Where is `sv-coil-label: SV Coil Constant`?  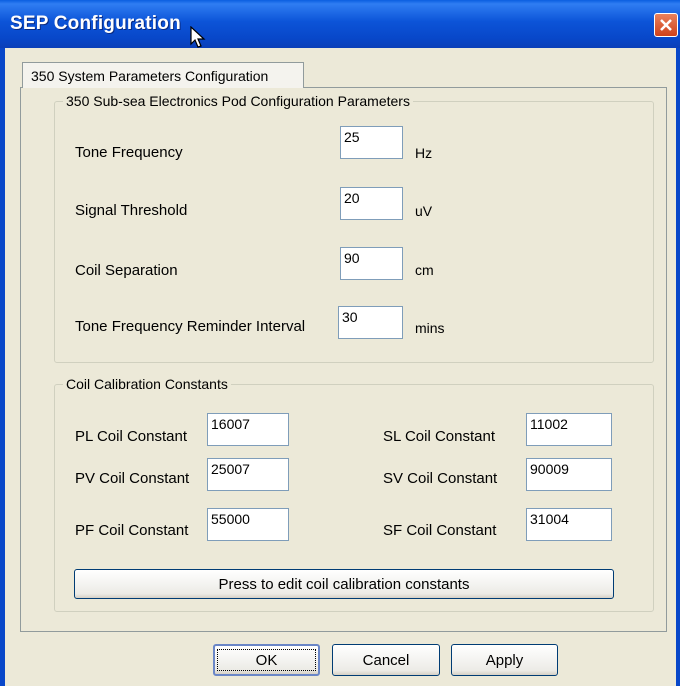 sv-coil-label: SV Coil Constant is located at coordinates (440, 478).